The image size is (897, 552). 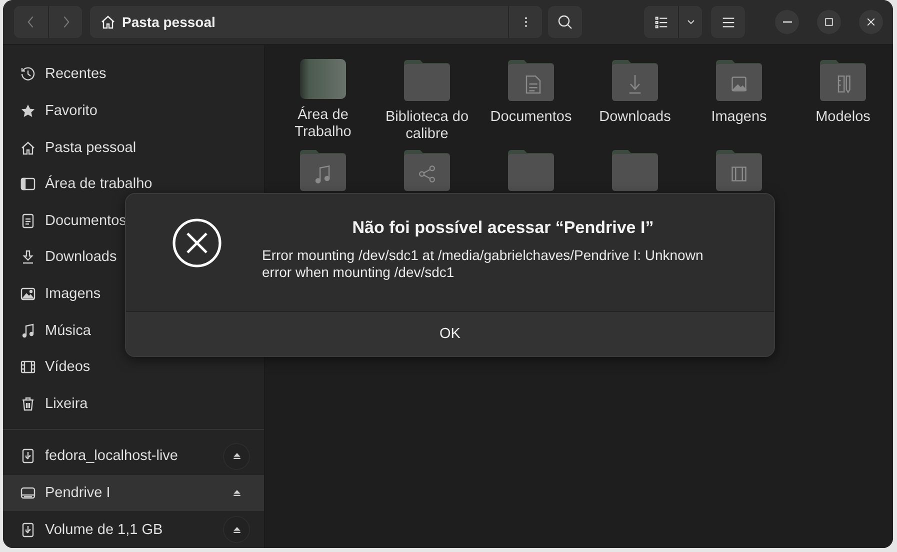 I want to click on dialog-title: Não foi possível acessar “Pendrive I”, so click(x=503, y=228).